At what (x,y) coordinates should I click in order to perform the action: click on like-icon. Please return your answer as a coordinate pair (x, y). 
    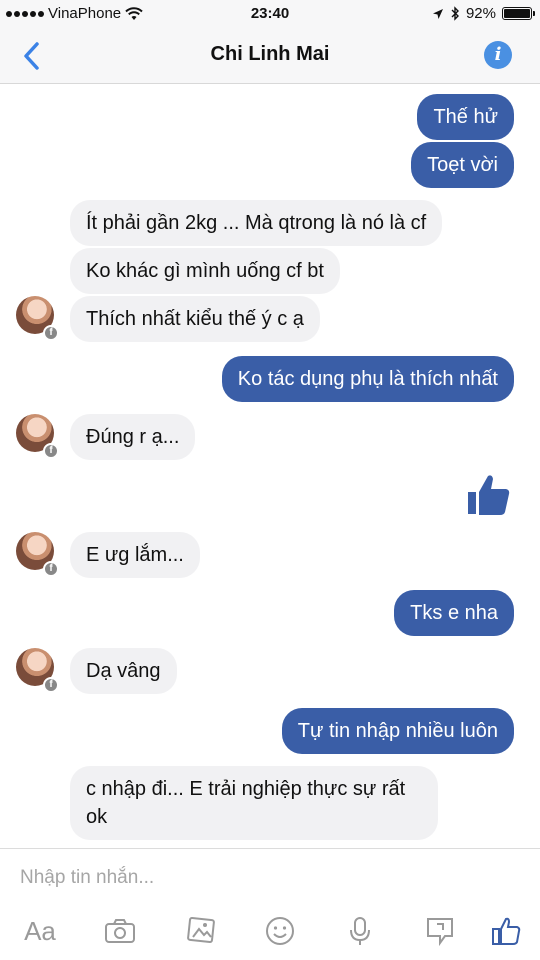
    Looking at the image, I should click on (506, 931).